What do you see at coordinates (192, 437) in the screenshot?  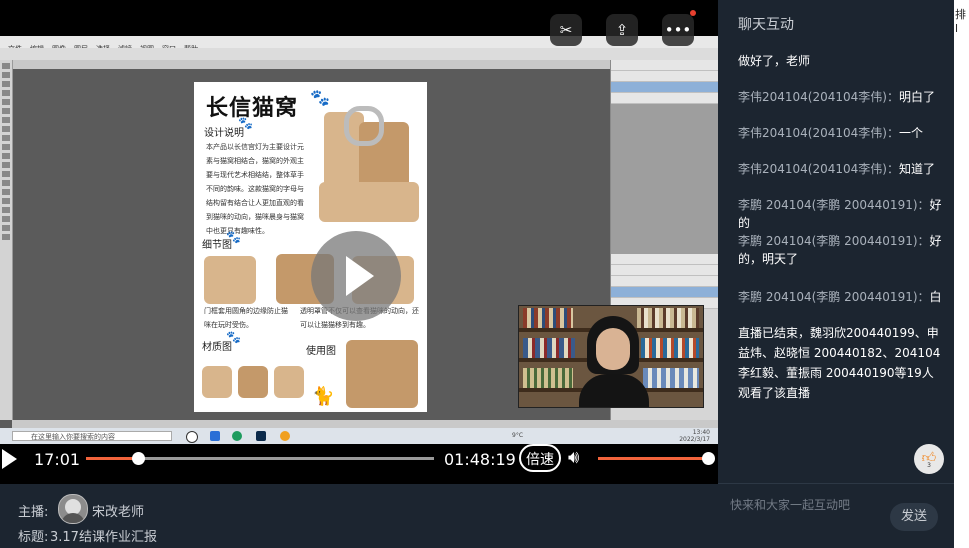 I see `task-view-icon` at bounding box center [192, 437].